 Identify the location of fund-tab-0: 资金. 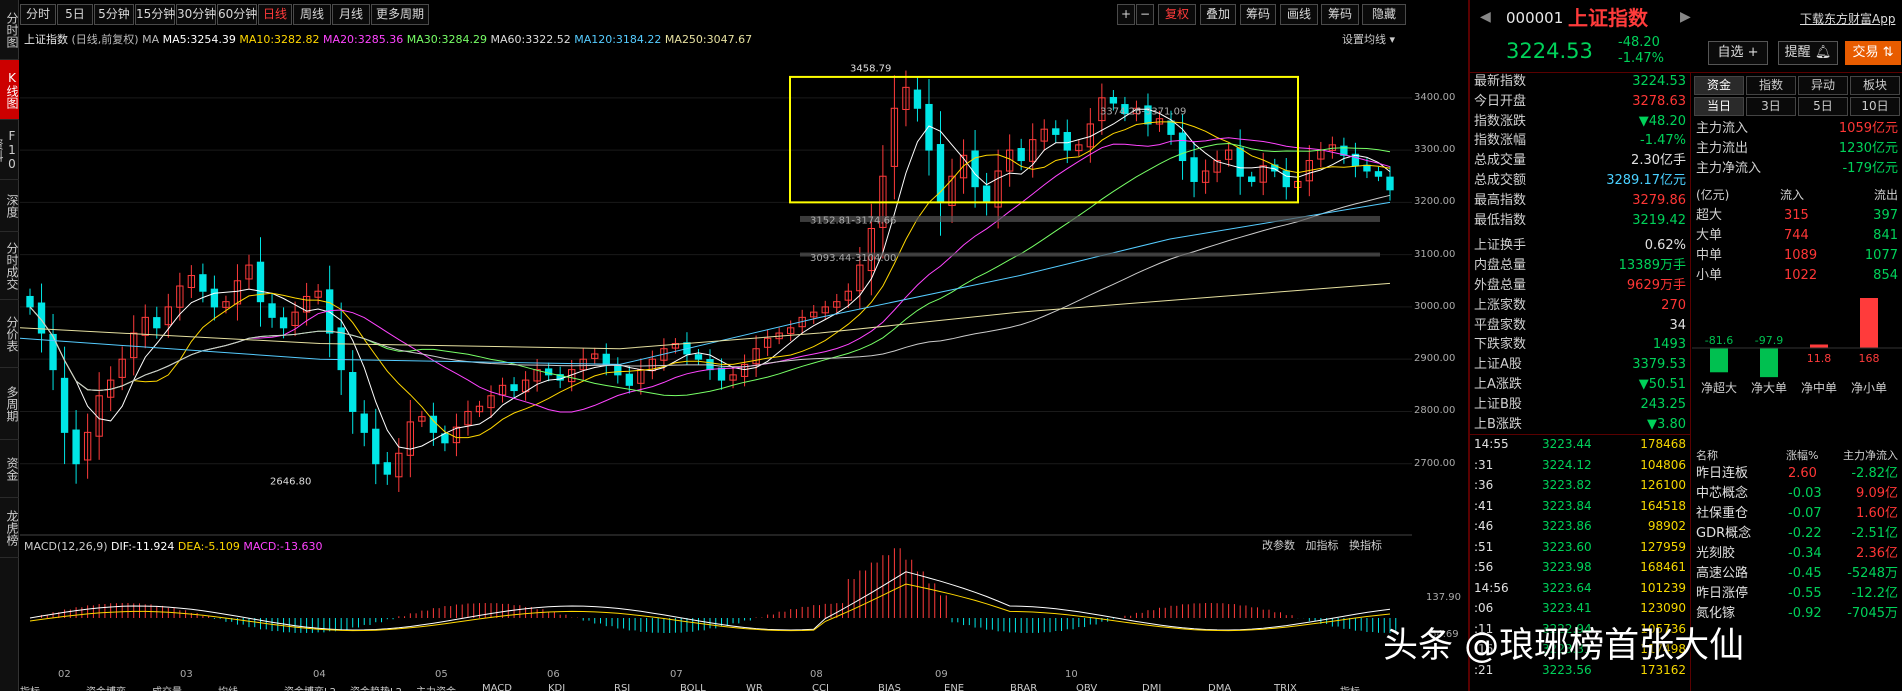
(1719, 85).